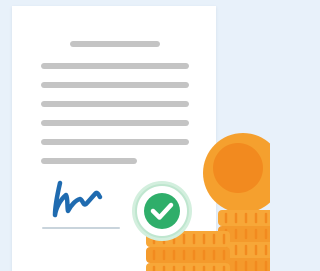 The width and height of the screenshot is (320, 271). What do you see at coordinates (162, 211) in the screenshot?
I see `checkmark-badge-icon` at bounding box center [162, 211].